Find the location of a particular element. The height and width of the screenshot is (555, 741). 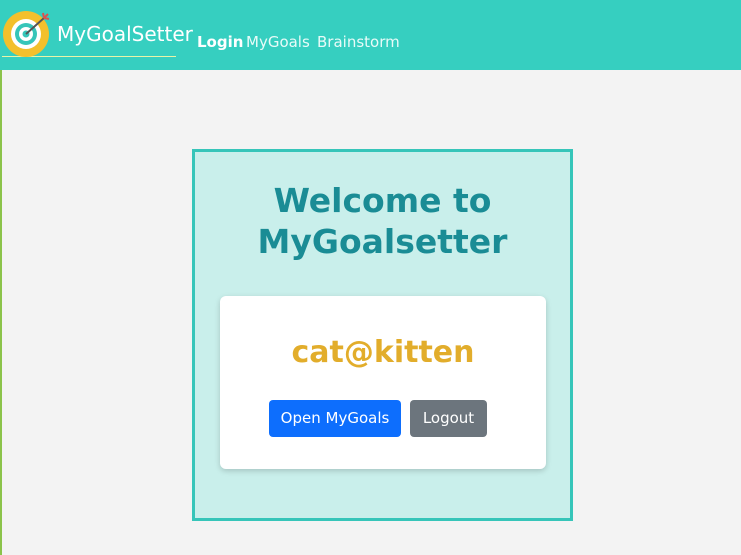

open-mygoals-button: Open MyGoals is located at coordinates (335, 418).